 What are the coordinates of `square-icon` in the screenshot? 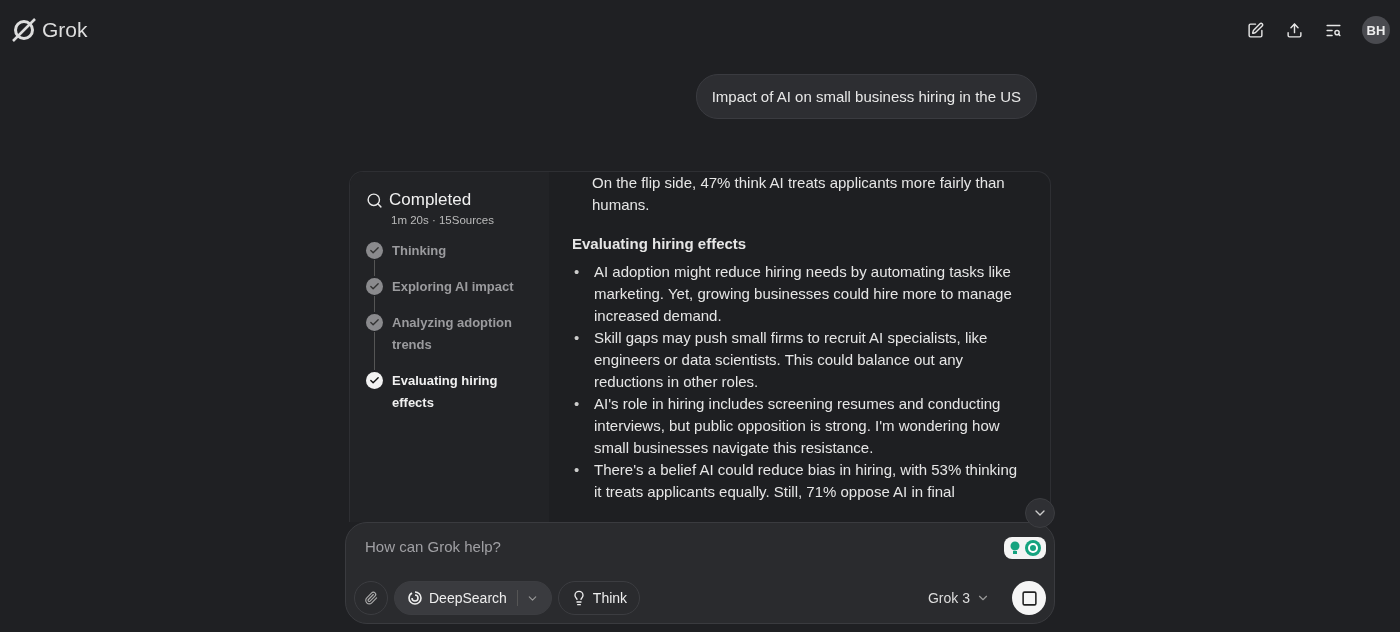 It's located at (1029, 598).